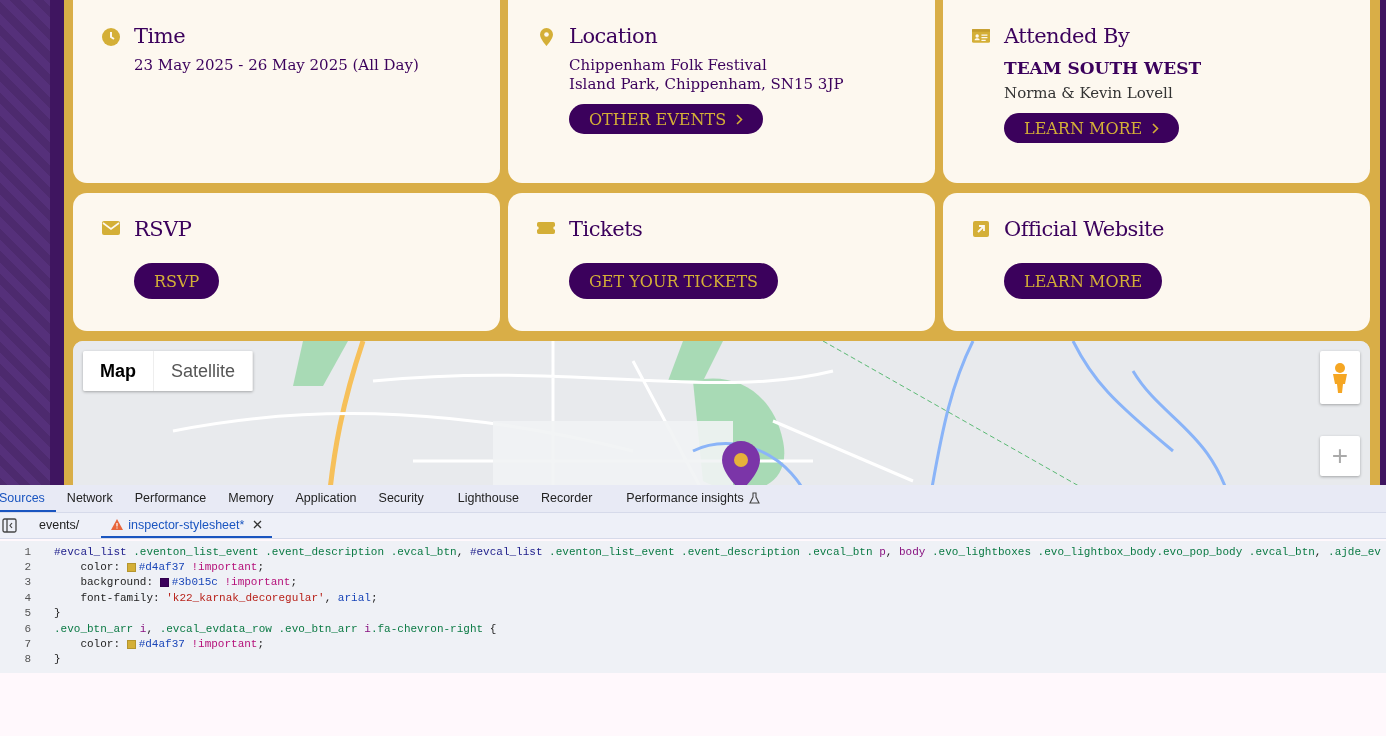  I want to click on sidebar-toggle-icon, so click(9, 525).